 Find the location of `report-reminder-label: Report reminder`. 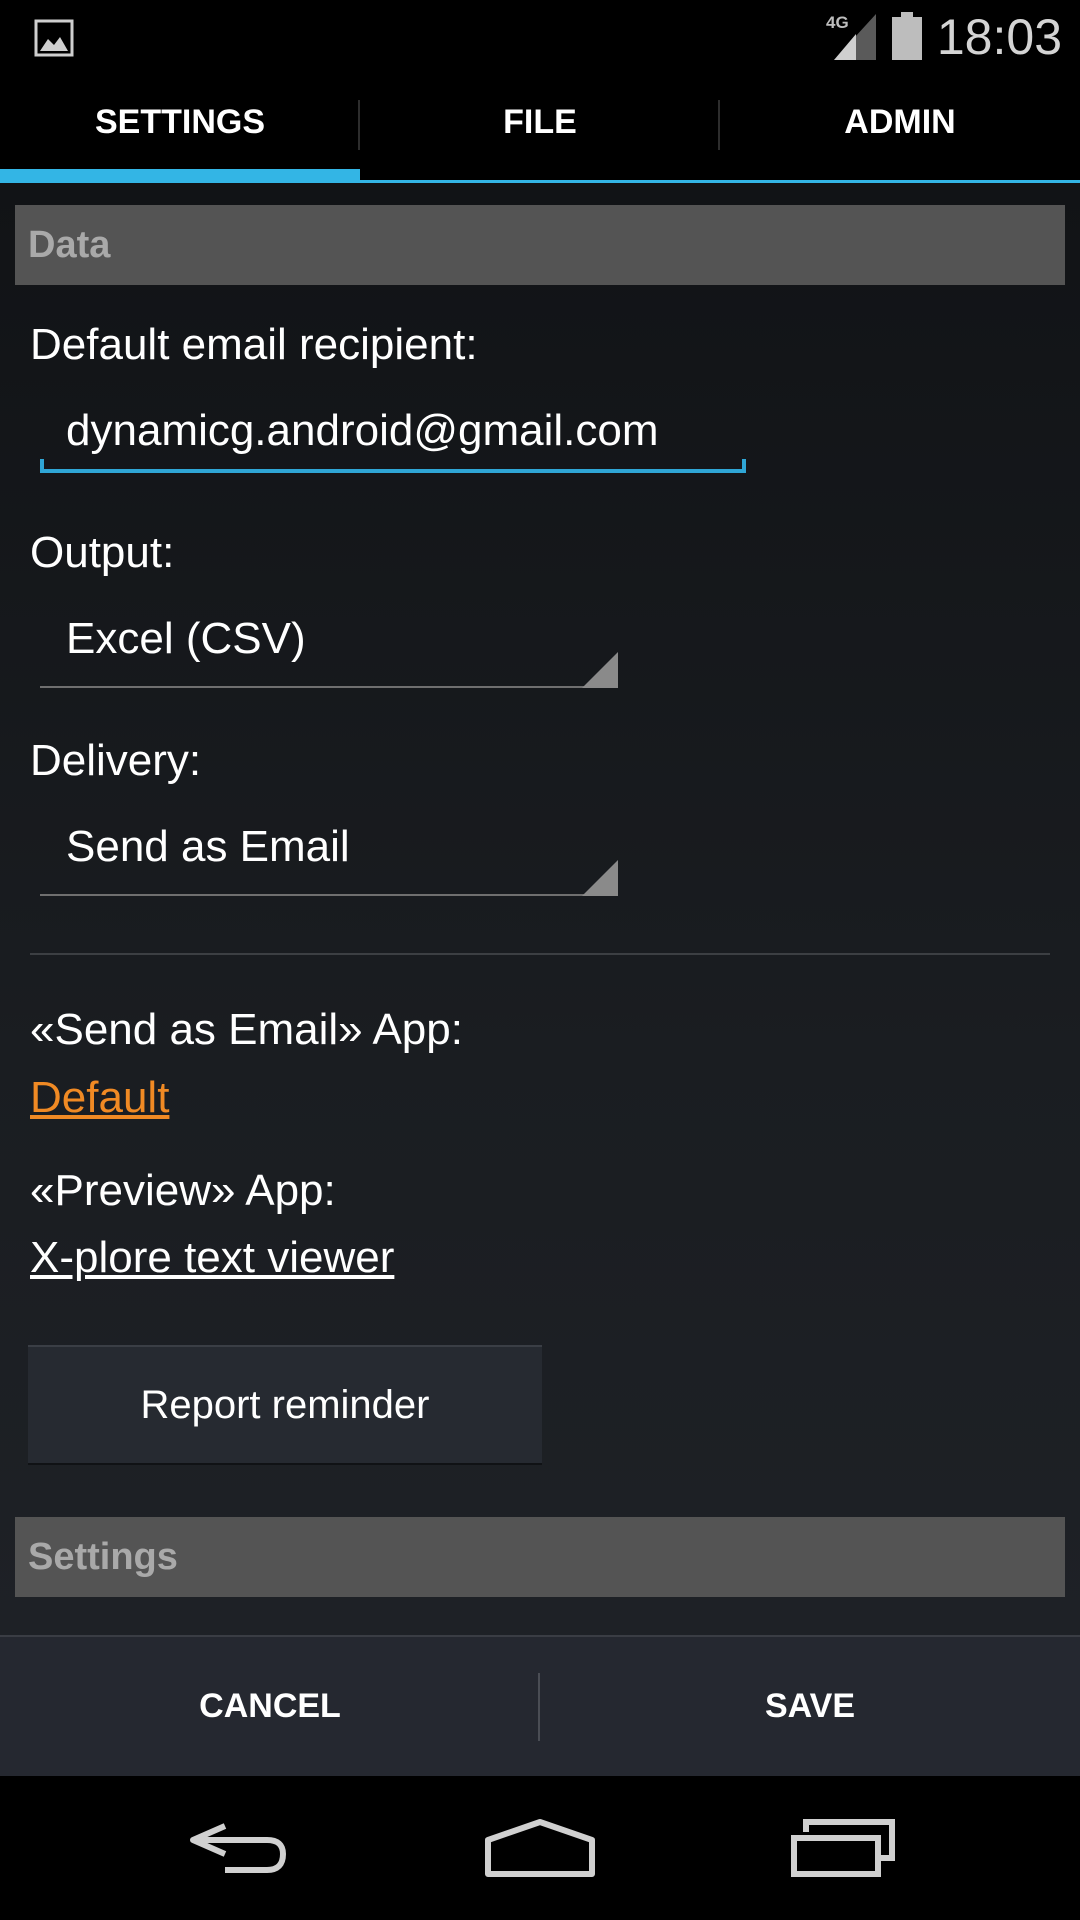

report-reminder-label: Report reminder is located at coordinates (285, 1404).